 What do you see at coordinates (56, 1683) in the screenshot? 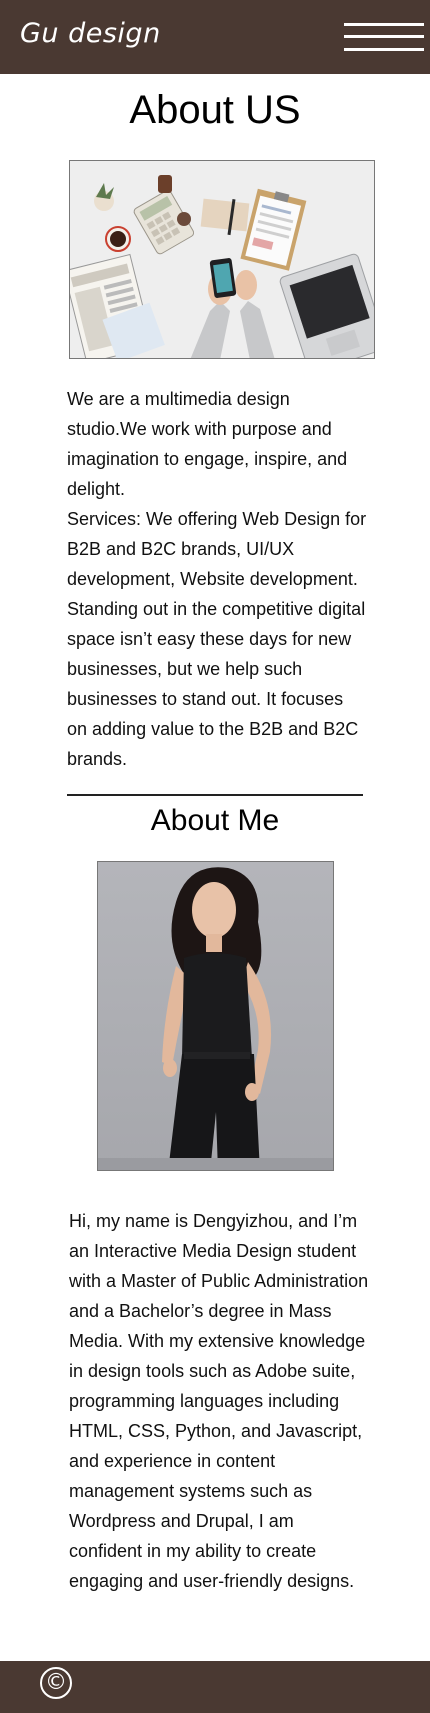
I see `copyright-icon: ©` at bounding box center [56, 1683].